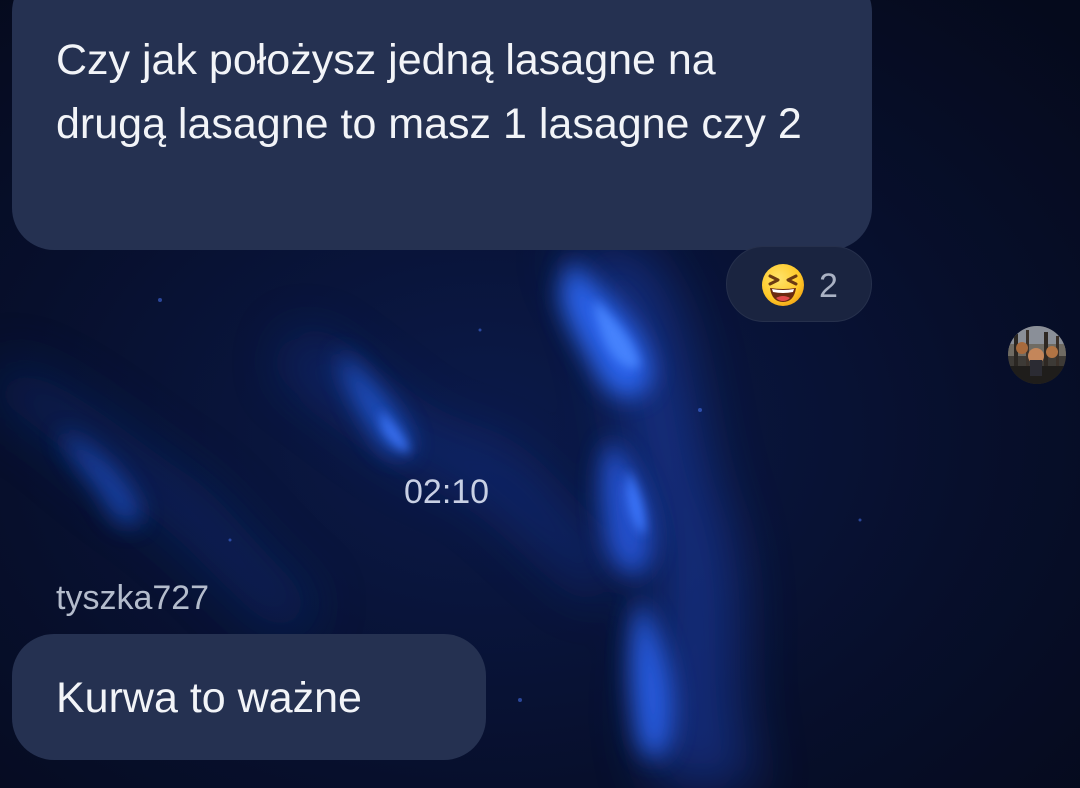 The height and width of the screenshot is (788, 1080). I want to click on laughing-face-icon, so click(783, 285).